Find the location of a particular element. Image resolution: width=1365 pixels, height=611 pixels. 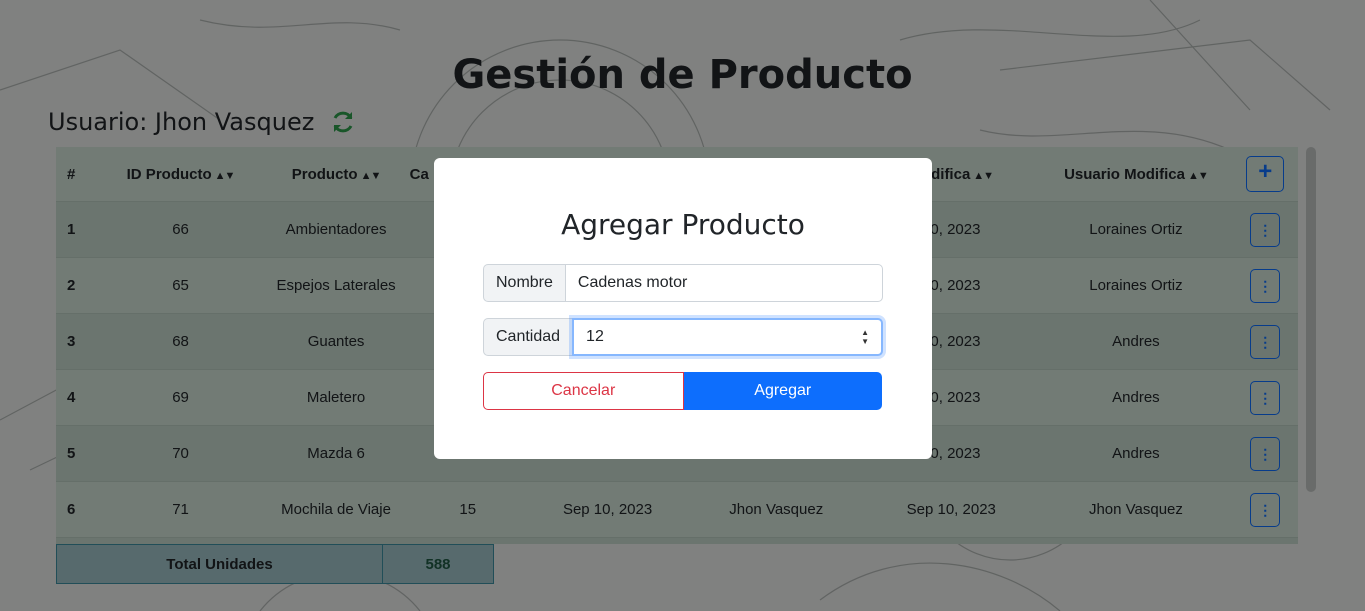

modal-title: Agregar Producto is located at coordinates (683, 224).